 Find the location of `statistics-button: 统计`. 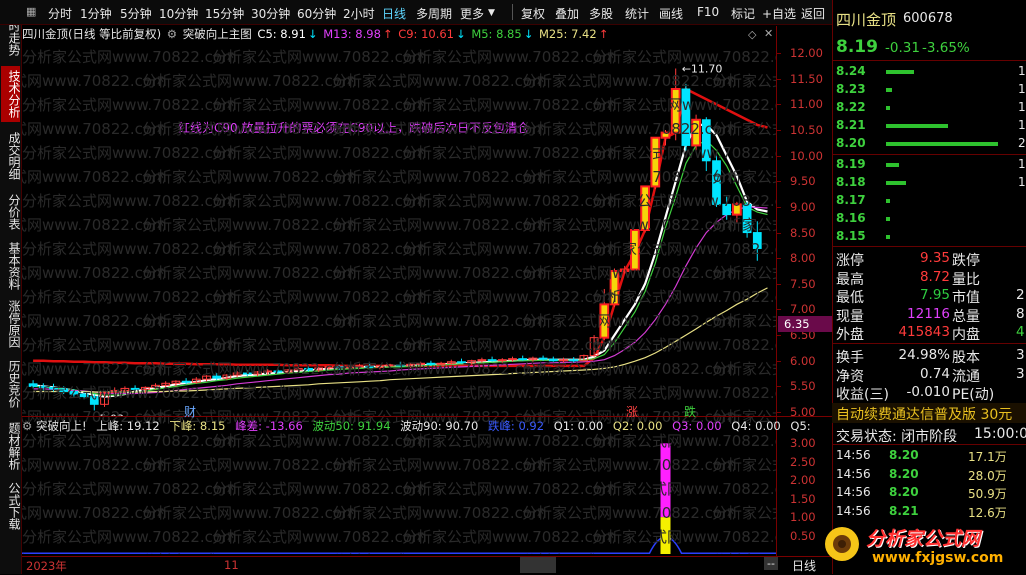

statistics-button: 统计 is located at coordinates (637, 13).